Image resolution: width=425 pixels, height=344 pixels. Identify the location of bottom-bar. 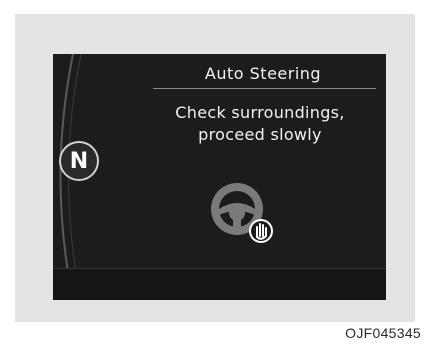
(219, 284).